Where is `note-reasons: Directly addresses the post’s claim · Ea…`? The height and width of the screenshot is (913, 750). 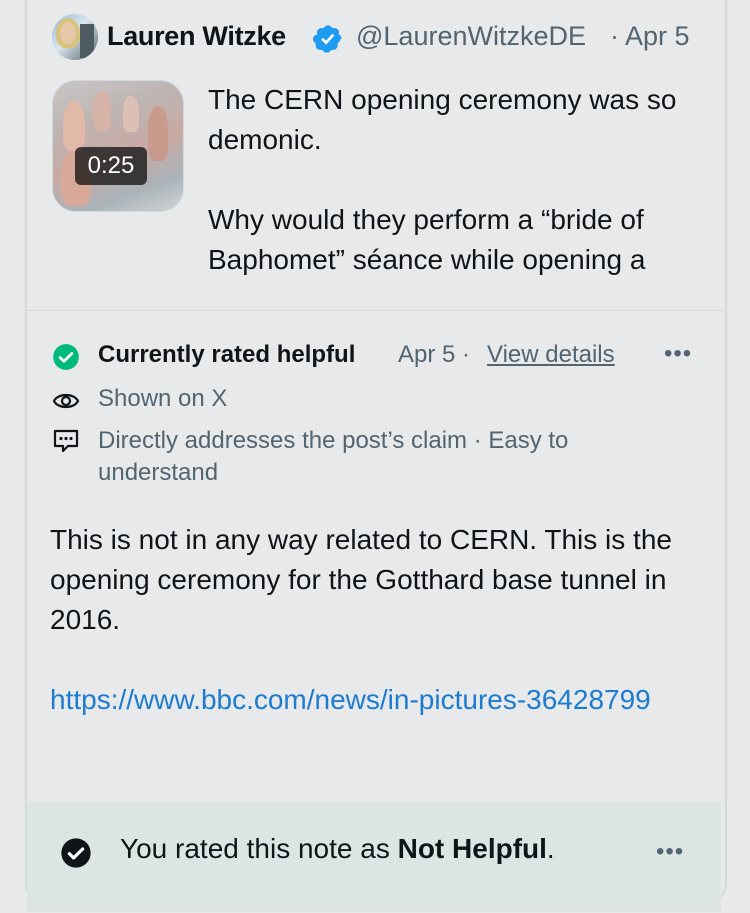 note-reasons: Directly addresses the post’s claim · Ea… is located at coordinates (333, 456).